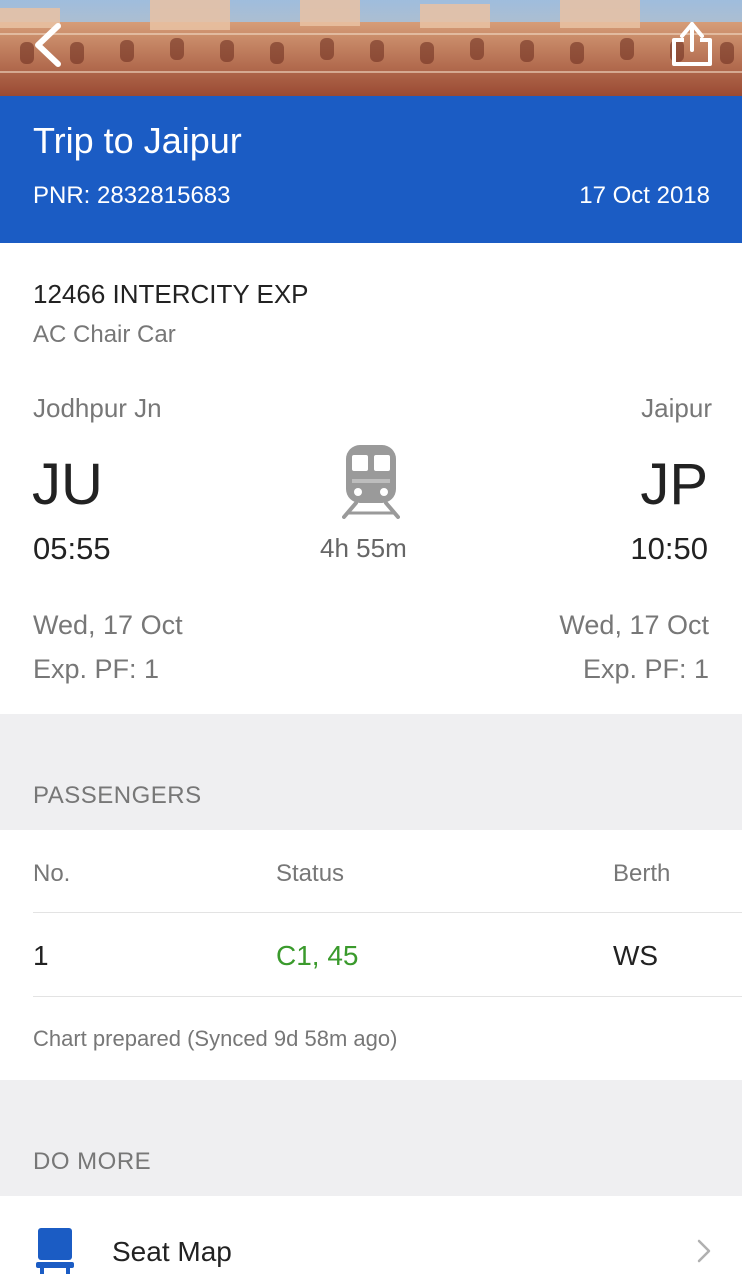 The width and height of the screenshot is (742, 1280). Describe the element at coordinates (676, 408) in the screenshot. I see `destination-station: Jaipur` at that location.